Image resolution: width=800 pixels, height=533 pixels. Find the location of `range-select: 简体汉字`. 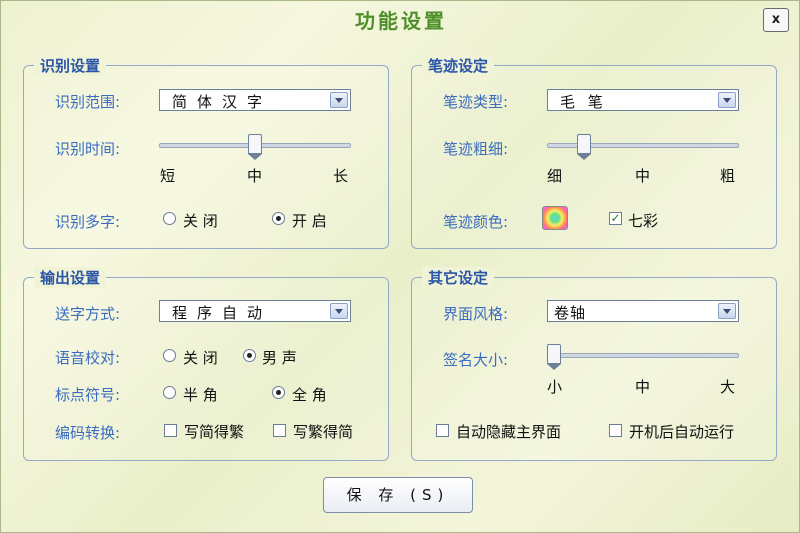

range-select: 简体汉字 is located at coordinates (255, 100).